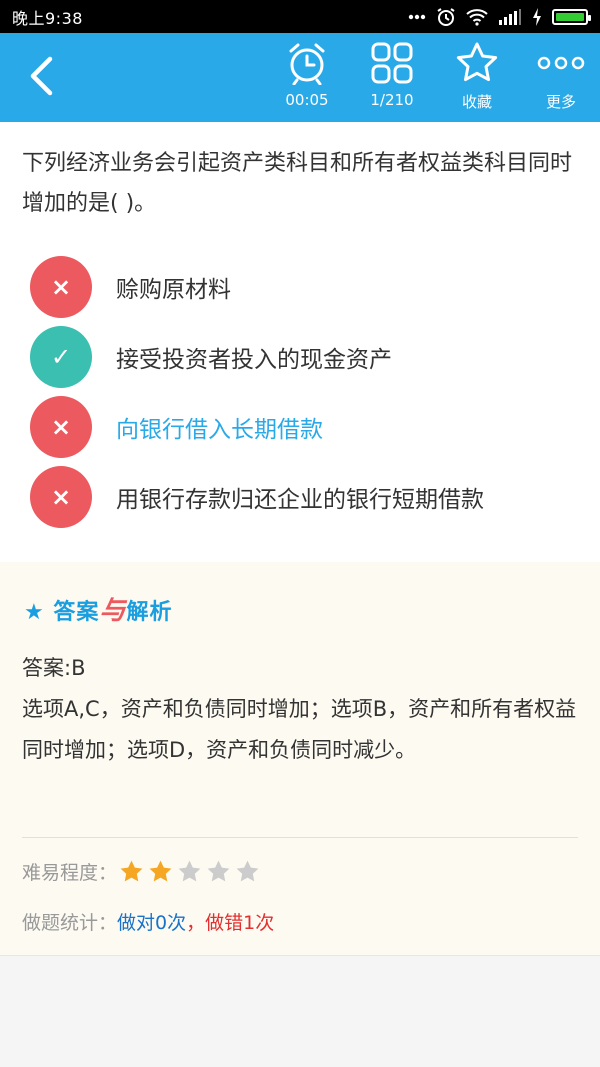 The width and height of the screenshot is (600, 1067). What do you see at coordinates (392, 63) in the screenshot?
I see `grid-icon` at bounding box center [392, 63].